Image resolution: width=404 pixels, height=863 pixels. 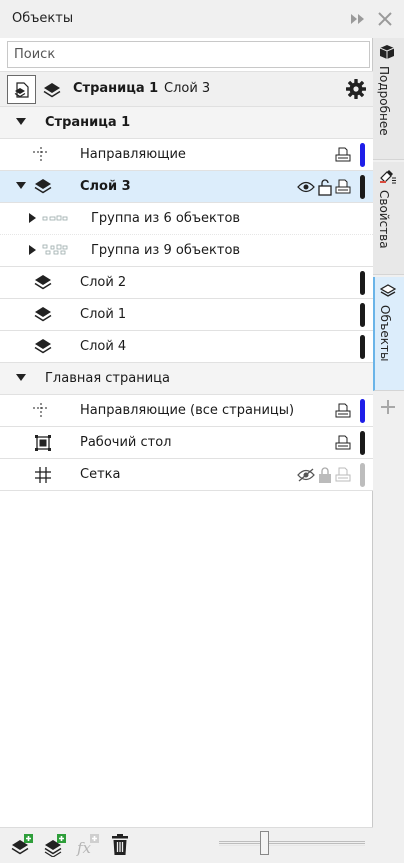 What do you see at coordinates (325, 189) in the screenshot?
I see `unlock-icon` at bounding box center [325, 189].